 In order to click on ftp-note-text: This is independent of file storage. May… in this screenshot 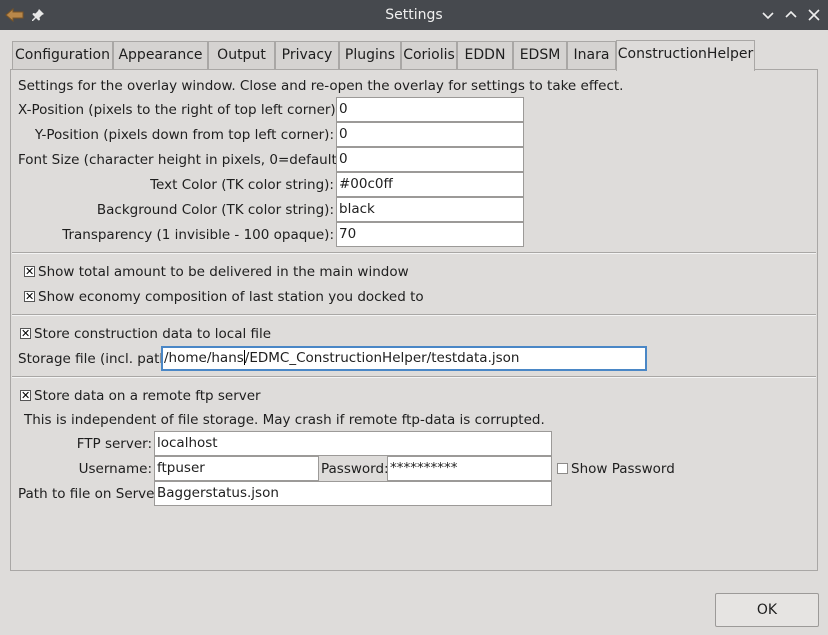, I will do `click(284, 420)`.